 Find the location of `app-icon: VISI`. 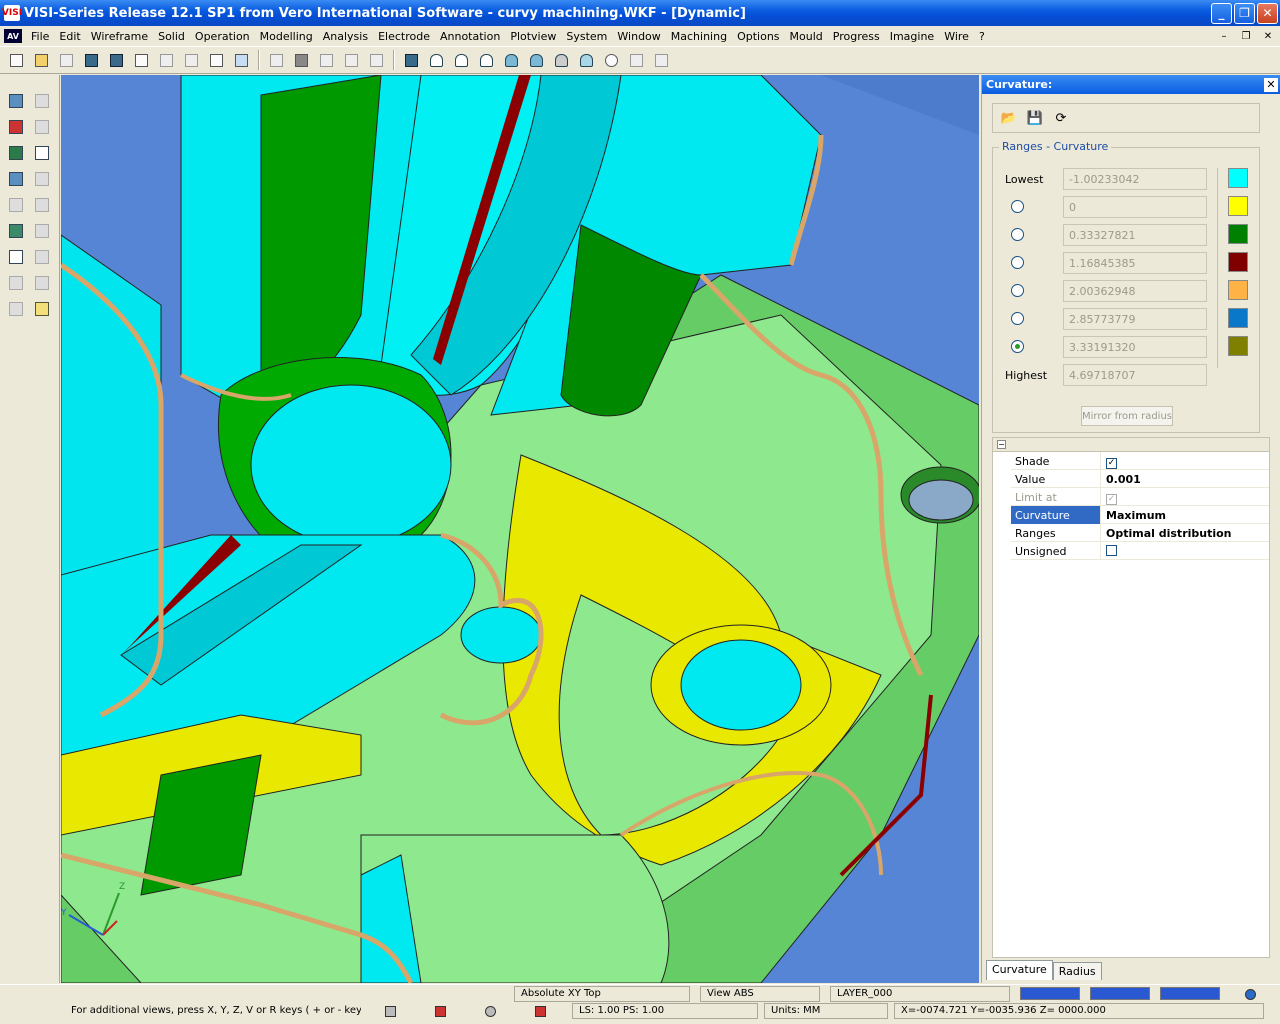

app-icon: VISI is located at coordinates (12, 13).